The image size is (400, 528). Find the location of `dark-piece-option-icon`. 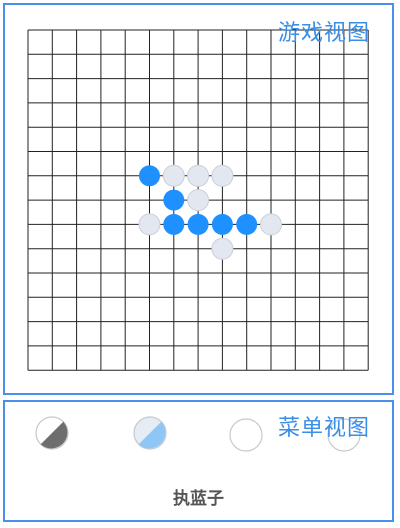

dark-piece-option-icon is located at coordinates (52, 433).